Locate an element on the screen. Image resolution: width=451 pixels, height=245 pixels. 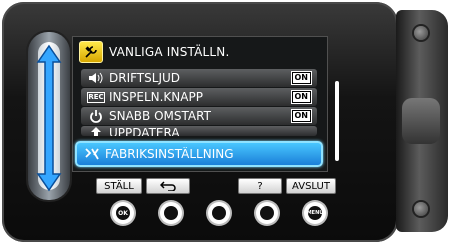
menu-item-driftsljud: DRIFTSLJUD ON is located at coordinates (199, 78).